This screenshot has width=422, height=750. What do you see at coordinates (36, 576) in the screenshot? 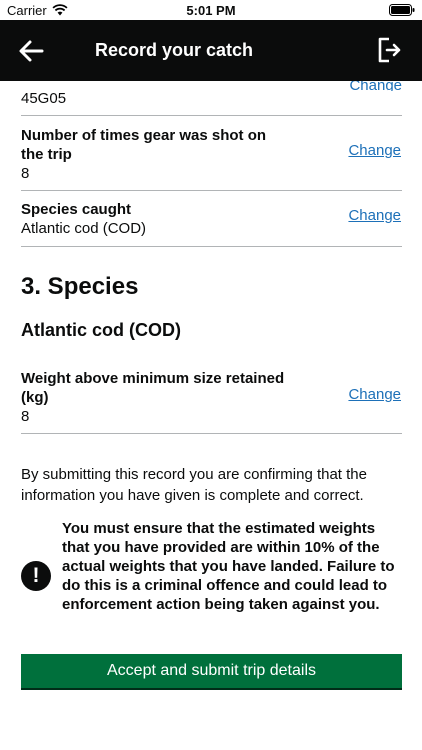
I see `exclamation-icon: !` at bounding box center [36, 576].